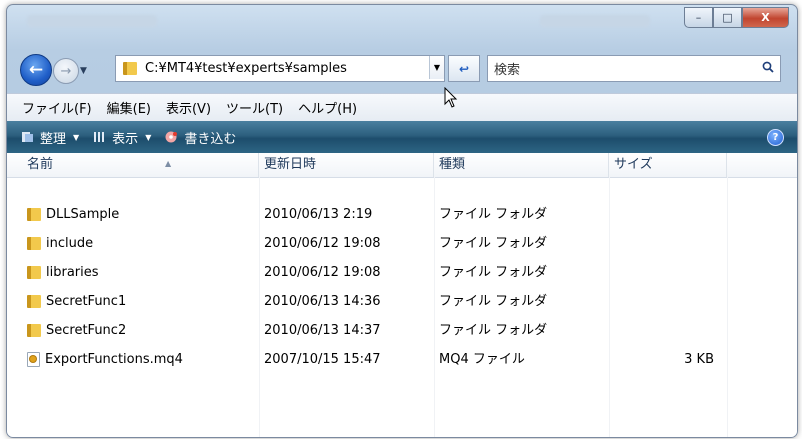 The image size is (802, 439). Describe the element at coordinates (633, 164) in the screenshot. I see `column-header-size-label: サイズ` at that location.